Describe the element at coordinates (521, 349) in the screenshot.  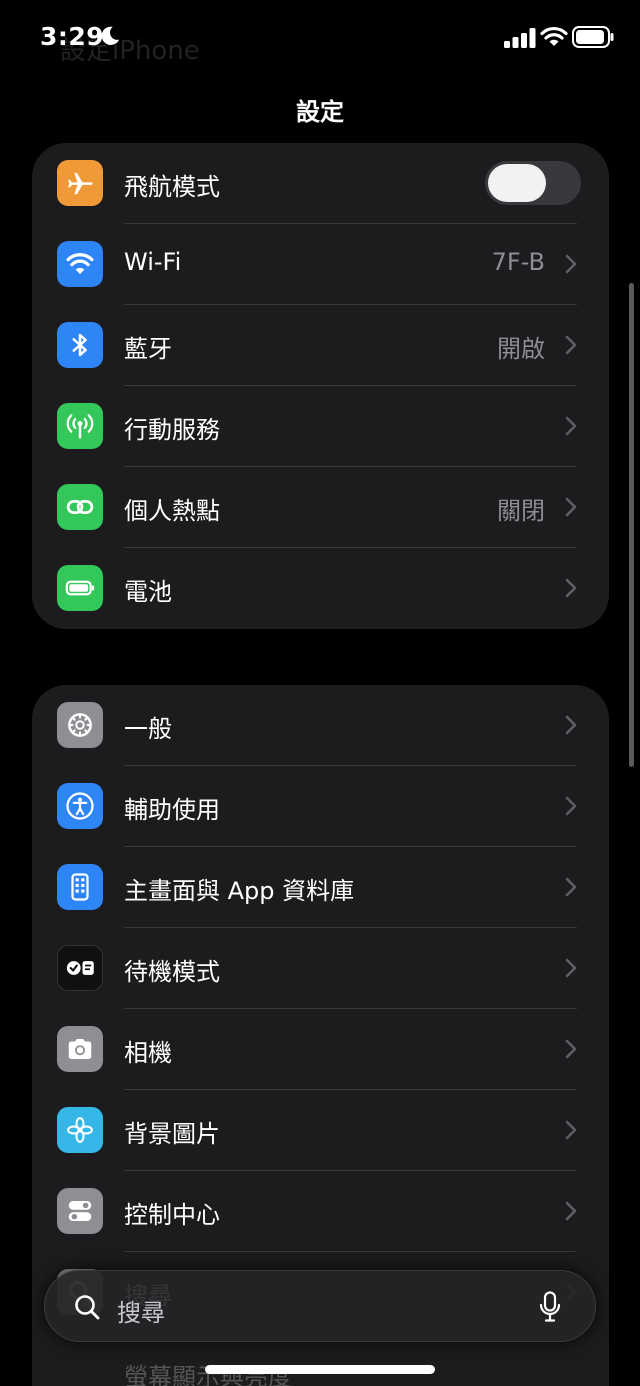
I see `row-value: 開啟` at that location.